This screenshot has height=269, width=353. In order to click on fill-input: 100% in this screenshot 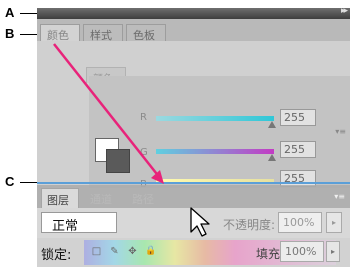, I will do `click(302, 251)`.